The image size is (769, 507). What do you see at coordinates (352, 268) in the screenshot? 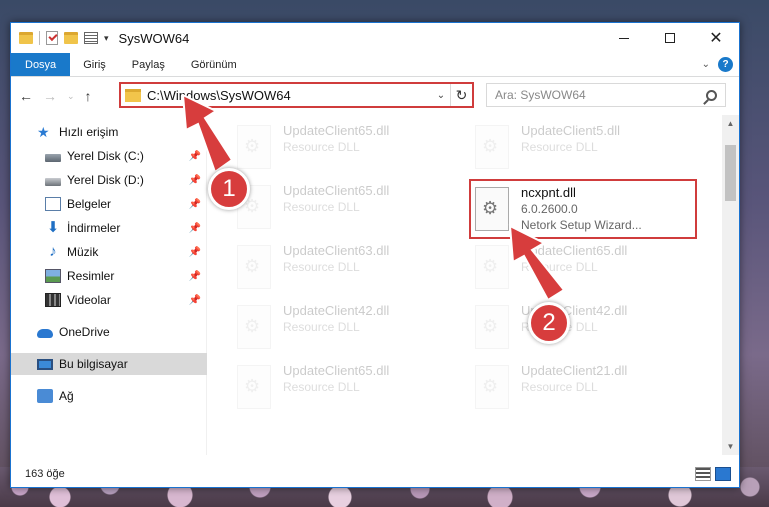
I see `file-item: UpdateClient63.dll Resource DLL` at bounding box center [352, 268].